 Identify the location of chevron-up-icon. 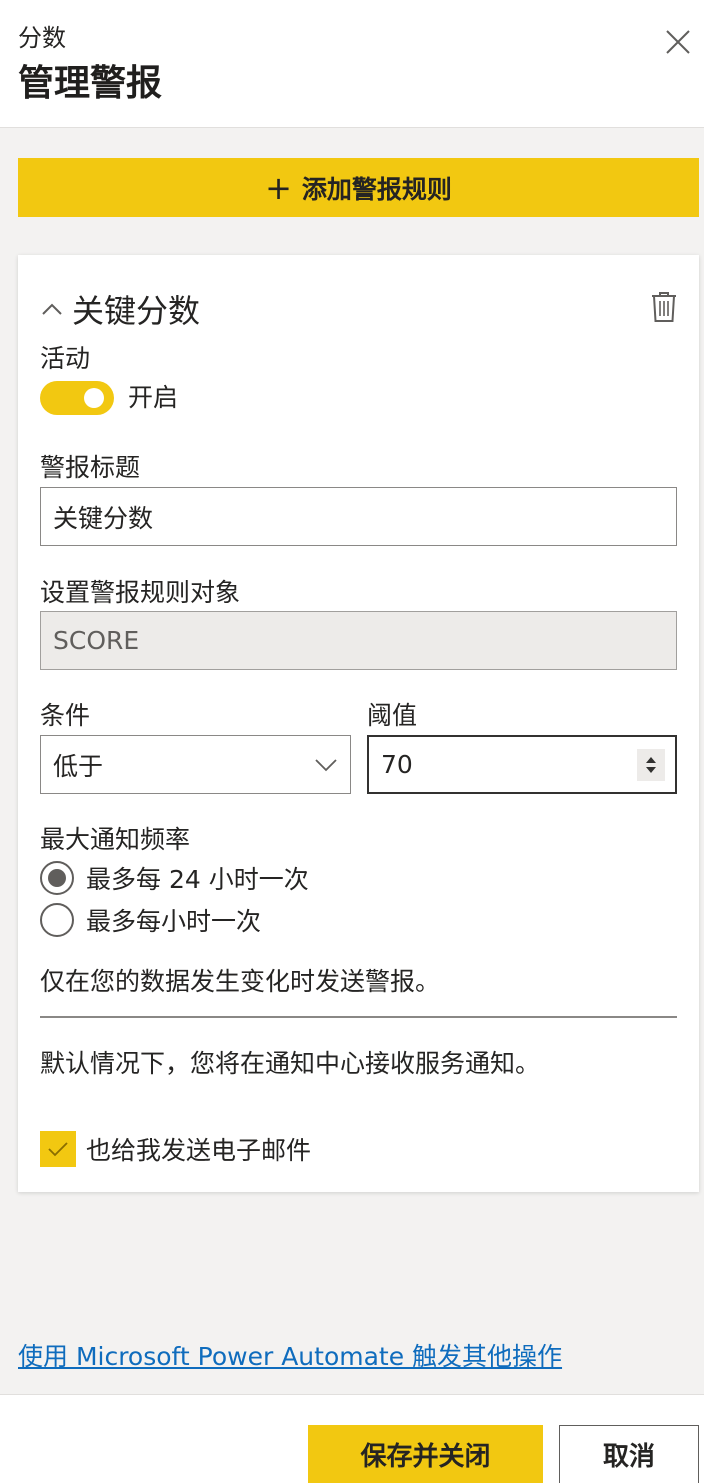
(52, 309).